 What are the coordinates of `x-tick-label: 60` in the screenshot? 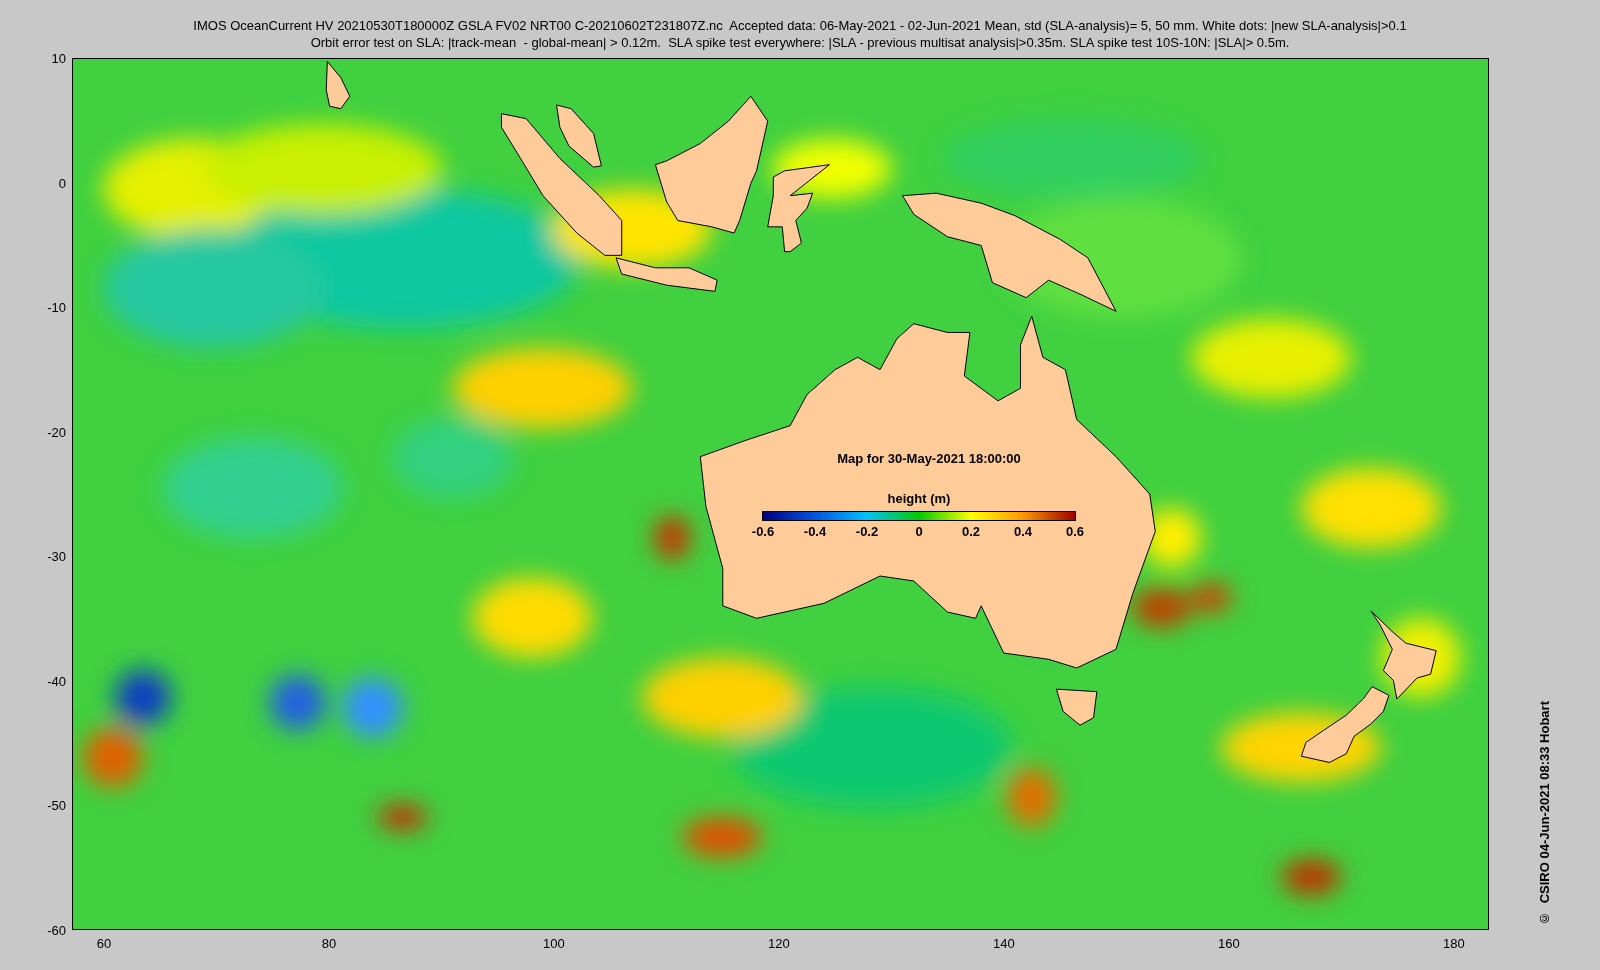 It's located at (104, 943).